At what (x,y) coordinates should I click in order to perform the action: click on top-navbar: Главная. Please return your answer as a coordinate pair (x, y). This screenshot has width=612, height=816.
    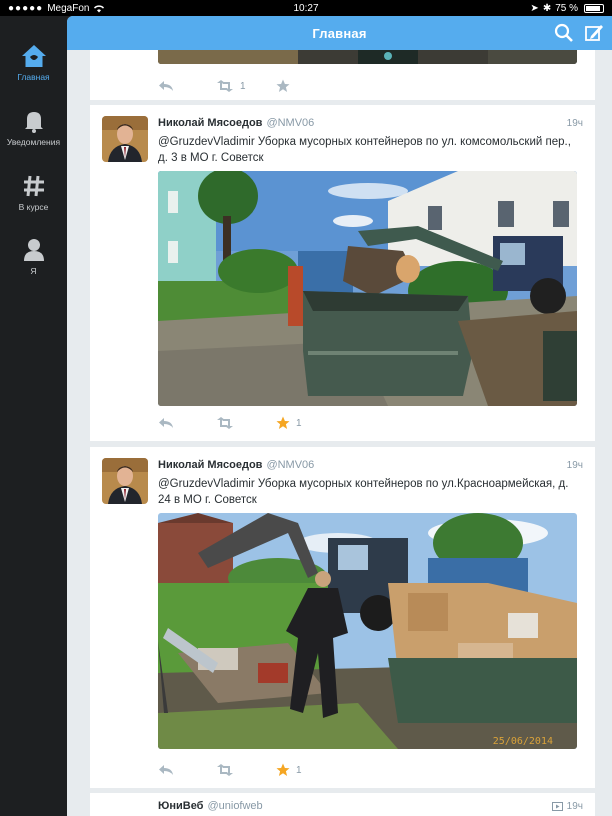
    Looking at the image, I should click on (339, 33).